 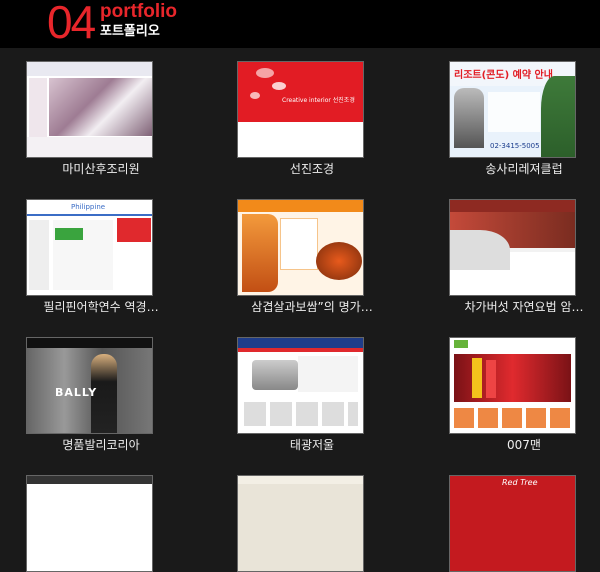 I want to click on thumbnail-text: Creative interior 선진조경, so click(x=318, y=100).